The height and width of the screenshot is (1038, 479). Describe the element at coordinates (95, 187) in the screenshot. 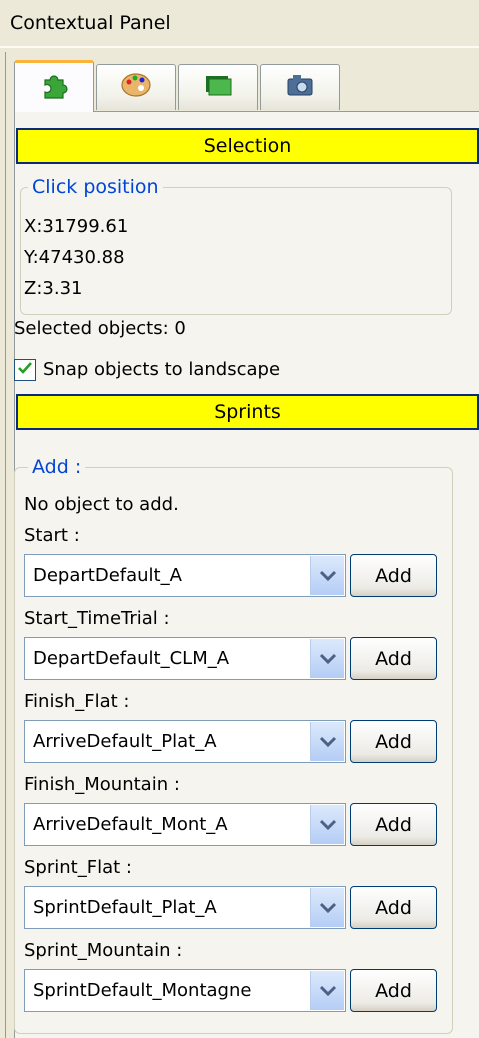

I see `click-position-legend: Click position` at that location.